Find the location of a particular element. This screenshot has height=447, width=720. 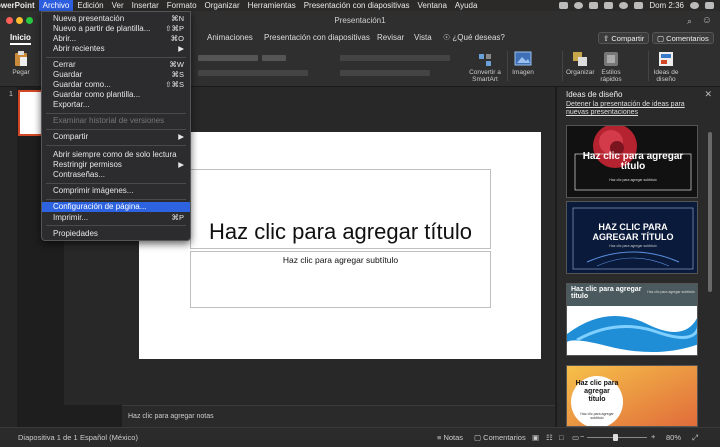

sync-icon is located at coordinates (579, 5).